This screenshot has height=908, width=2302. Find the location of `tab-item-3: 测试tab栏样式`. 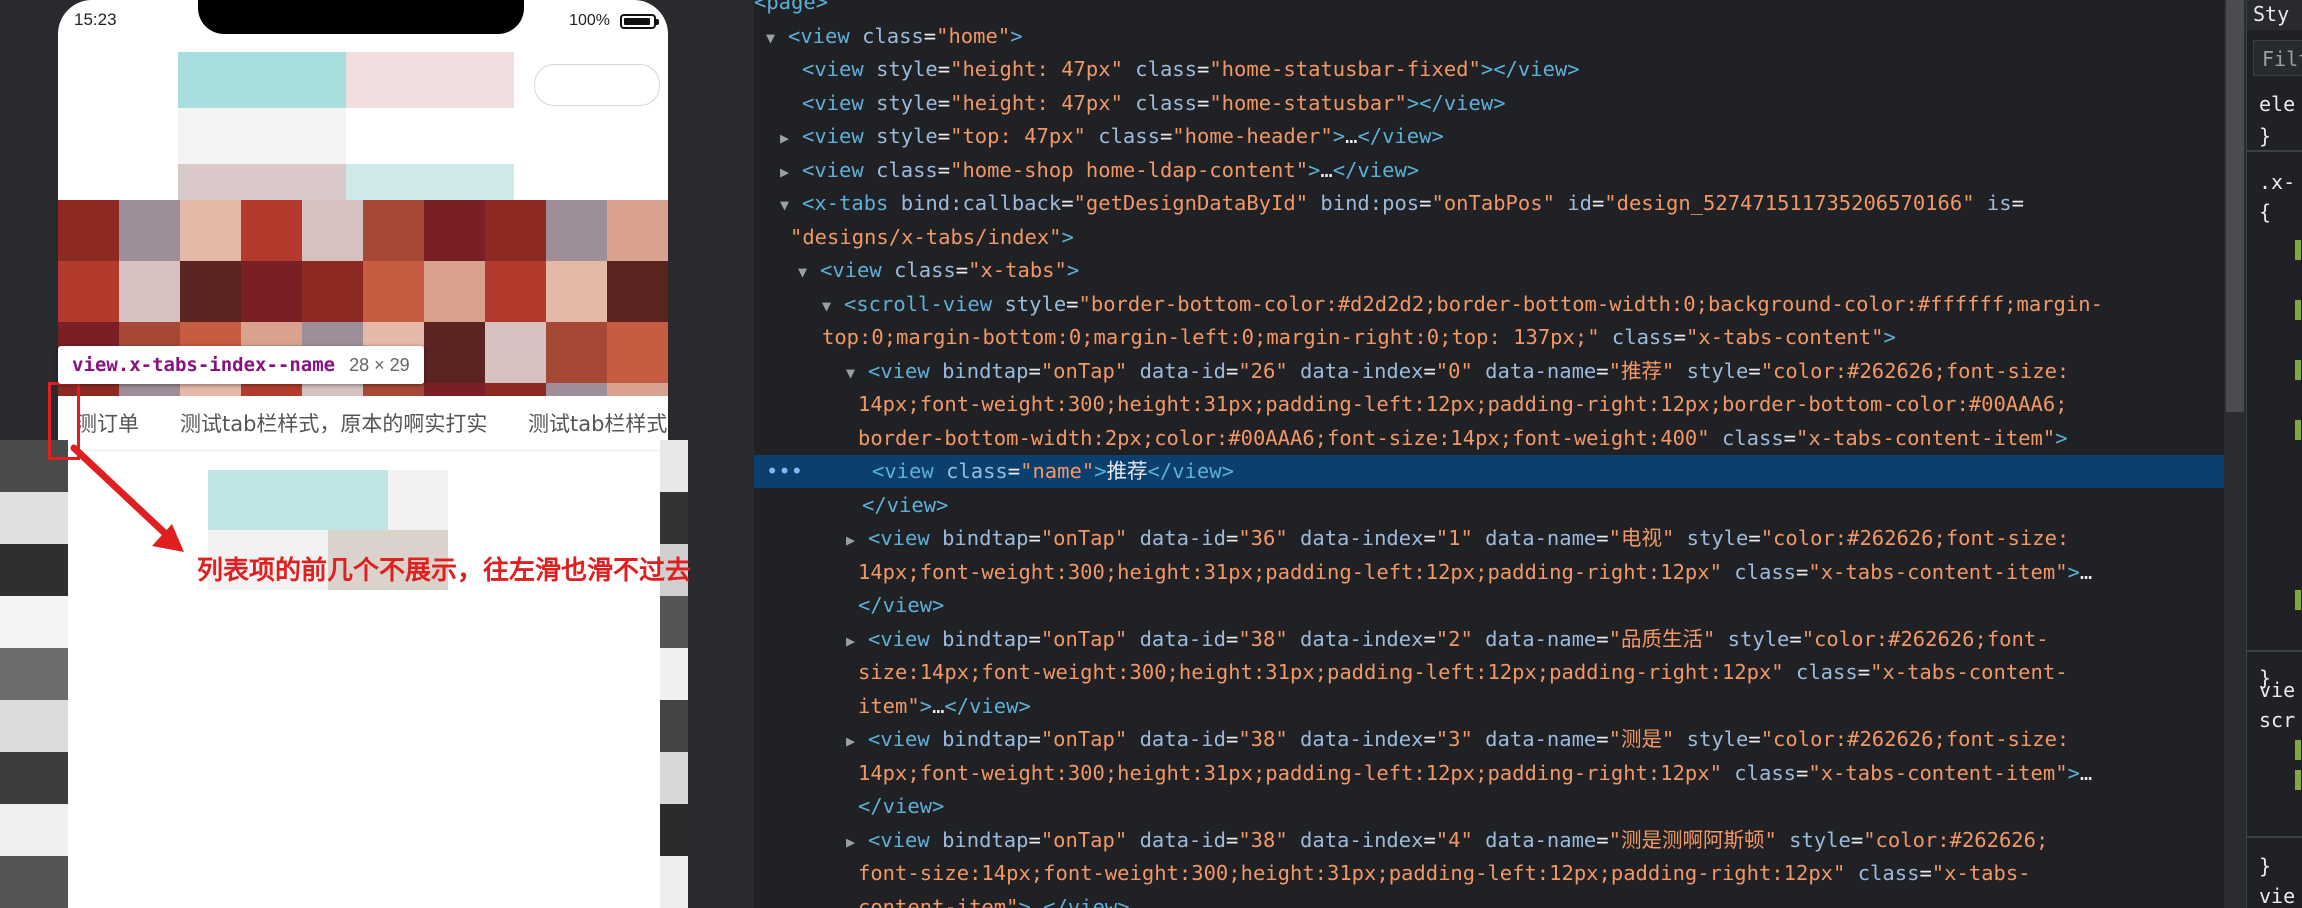

tab-item-3: 测试tab栏样式 is located at coordinates (597, 423).